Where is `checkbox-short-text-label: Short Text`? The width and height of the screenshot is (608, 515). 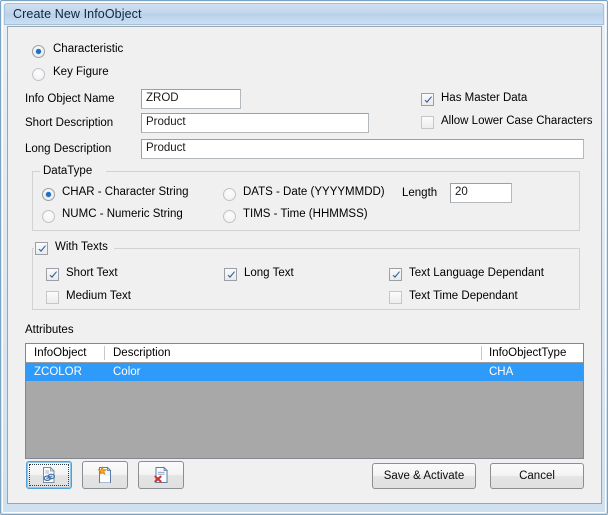 checkbox-short-text-label: Short Text is located at coordinates (92, 273).